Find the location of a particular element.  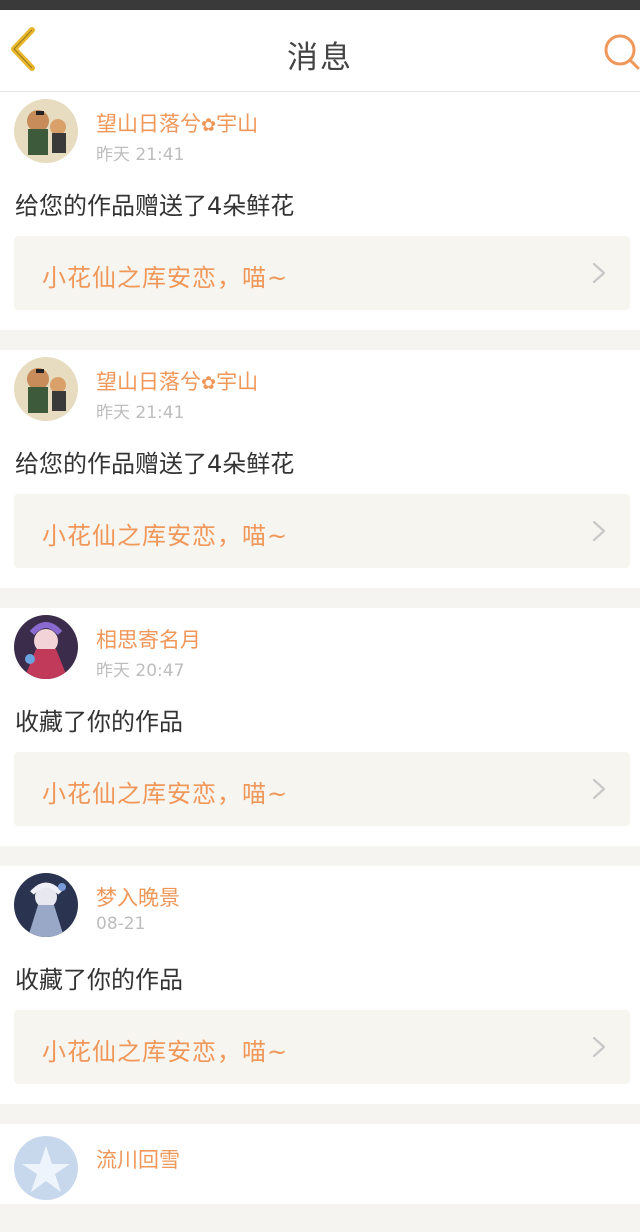

page-title: 消息 is located at coordinates (320, 58).